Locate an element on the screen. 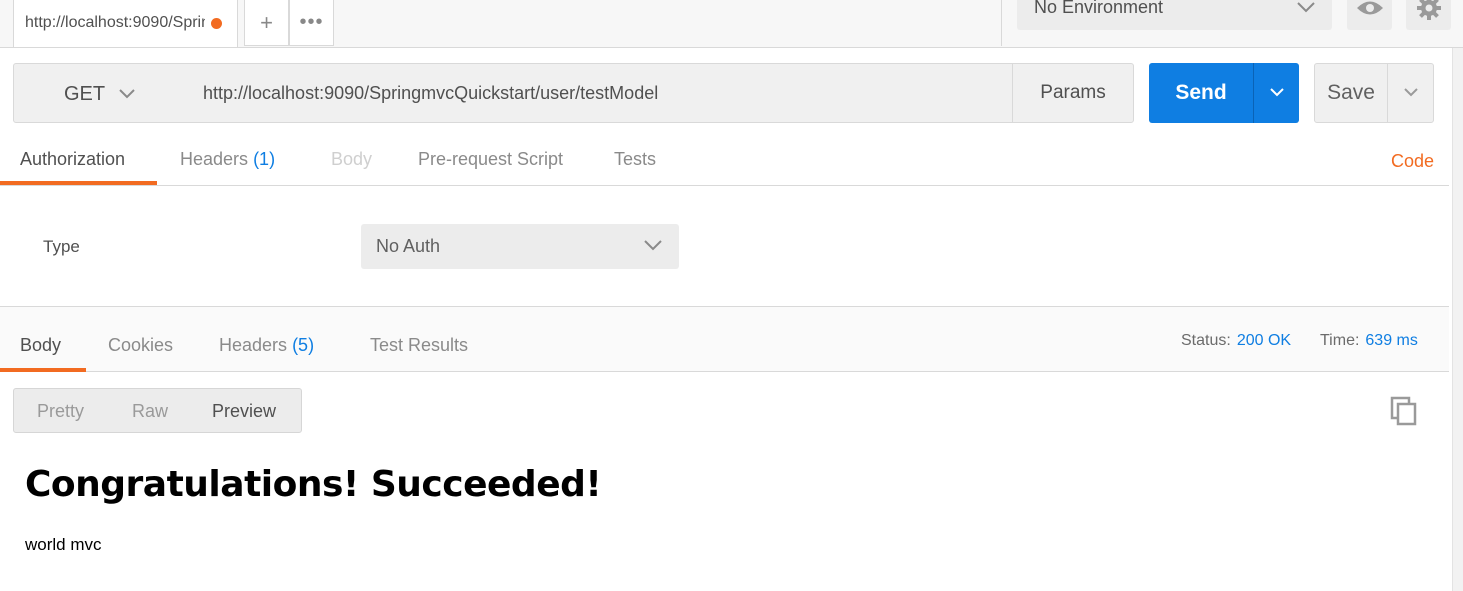  copy-icon is located at coordinates (1404, 413).